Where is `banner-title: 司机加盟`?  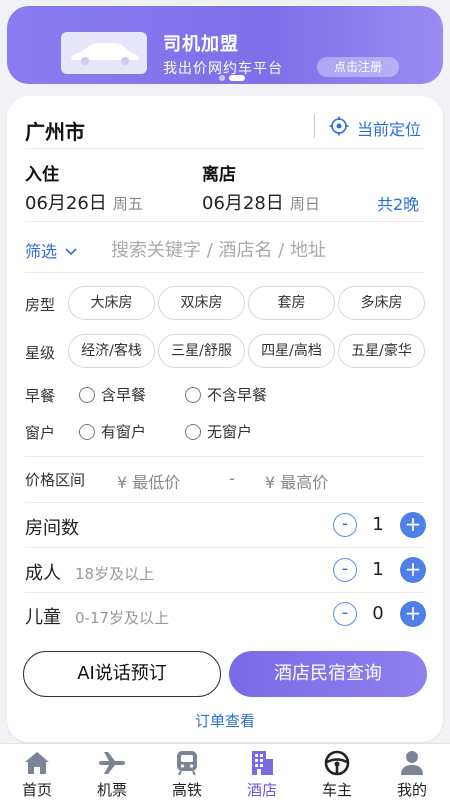 banner-title: 司机加盟 is located at coordinates (201, 44).